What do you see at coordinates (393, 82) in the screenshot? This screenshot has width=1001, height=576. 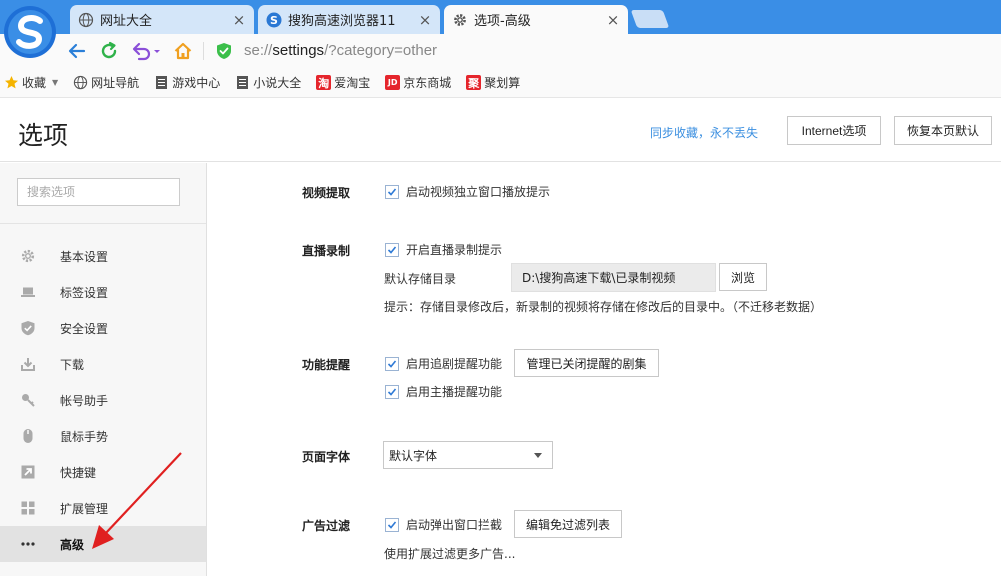 I see `jd-icon: JD` at bounding box center [393, 82].